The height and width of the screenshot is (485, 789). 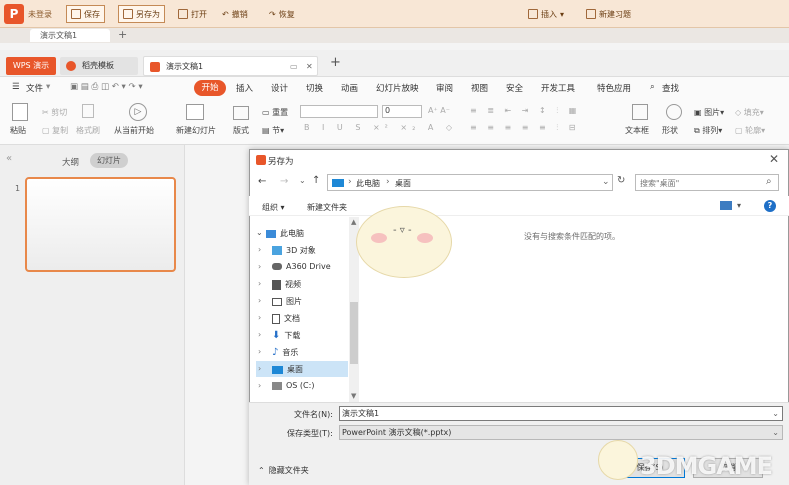 What do you see at coordinates (34, 88) in the screenshot?
I see `menu-file: 文件` at bounding box center [34, 88].